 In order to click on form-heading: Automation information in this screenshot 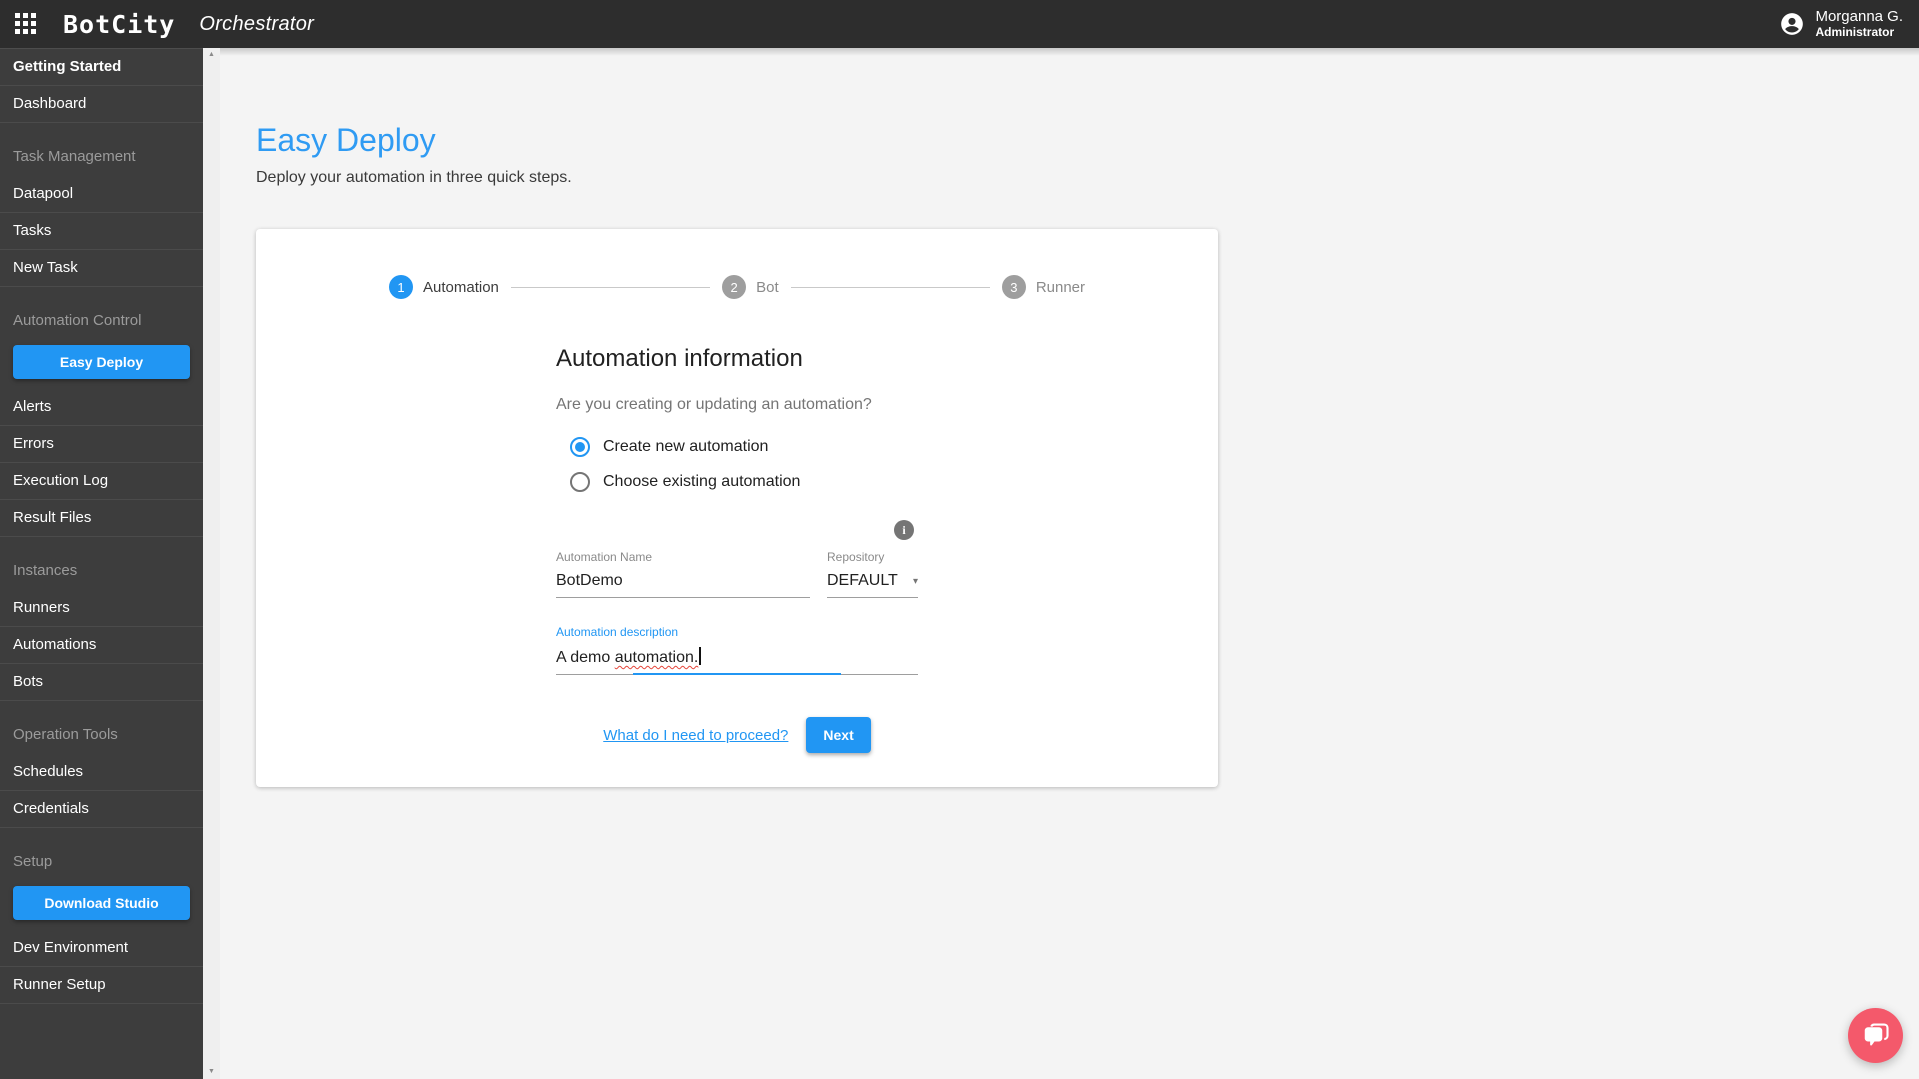, I will do `click(679, 358)`.